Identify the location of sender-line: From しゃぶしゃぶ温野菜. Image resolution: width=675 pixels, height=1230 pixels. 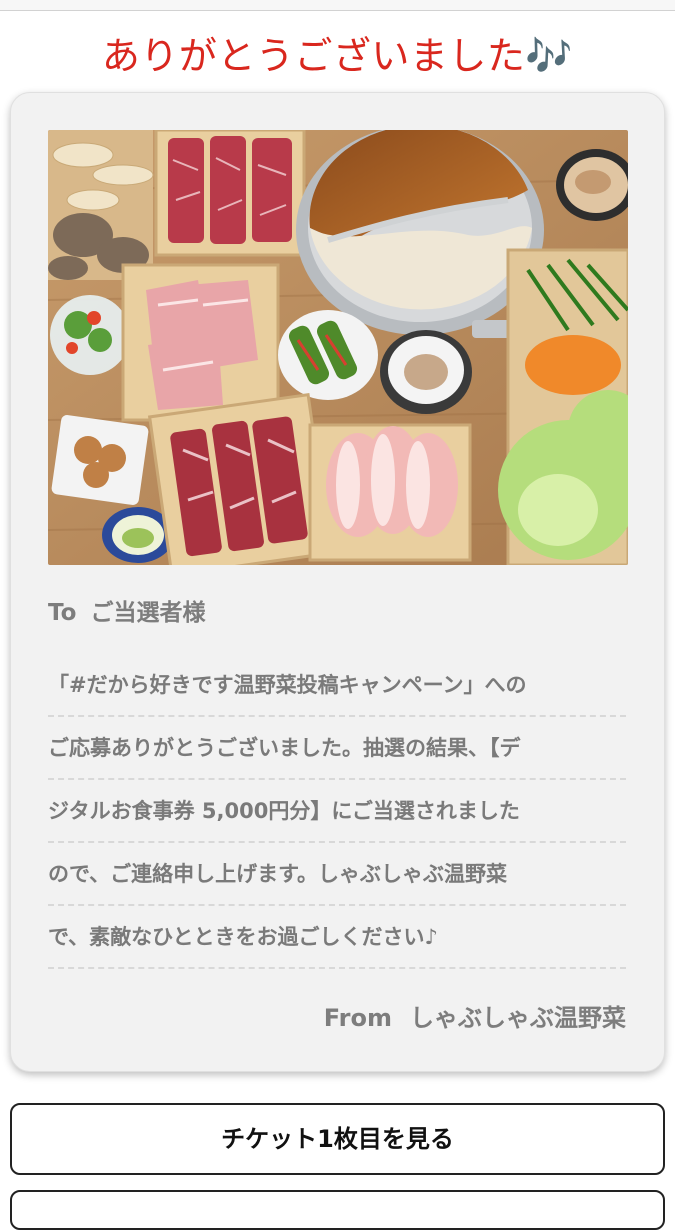
(475, 1018).